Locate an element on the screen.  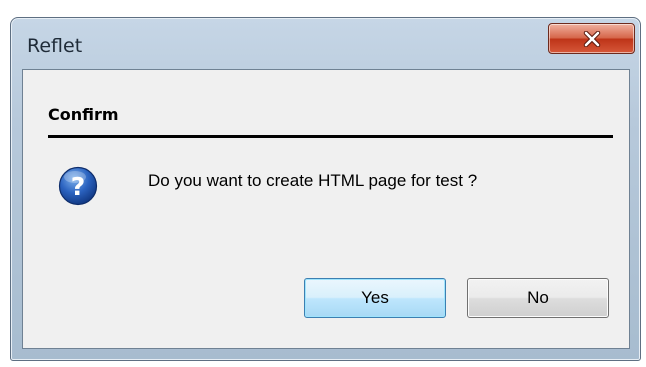
close-icon is located at coordinates (591, 38).